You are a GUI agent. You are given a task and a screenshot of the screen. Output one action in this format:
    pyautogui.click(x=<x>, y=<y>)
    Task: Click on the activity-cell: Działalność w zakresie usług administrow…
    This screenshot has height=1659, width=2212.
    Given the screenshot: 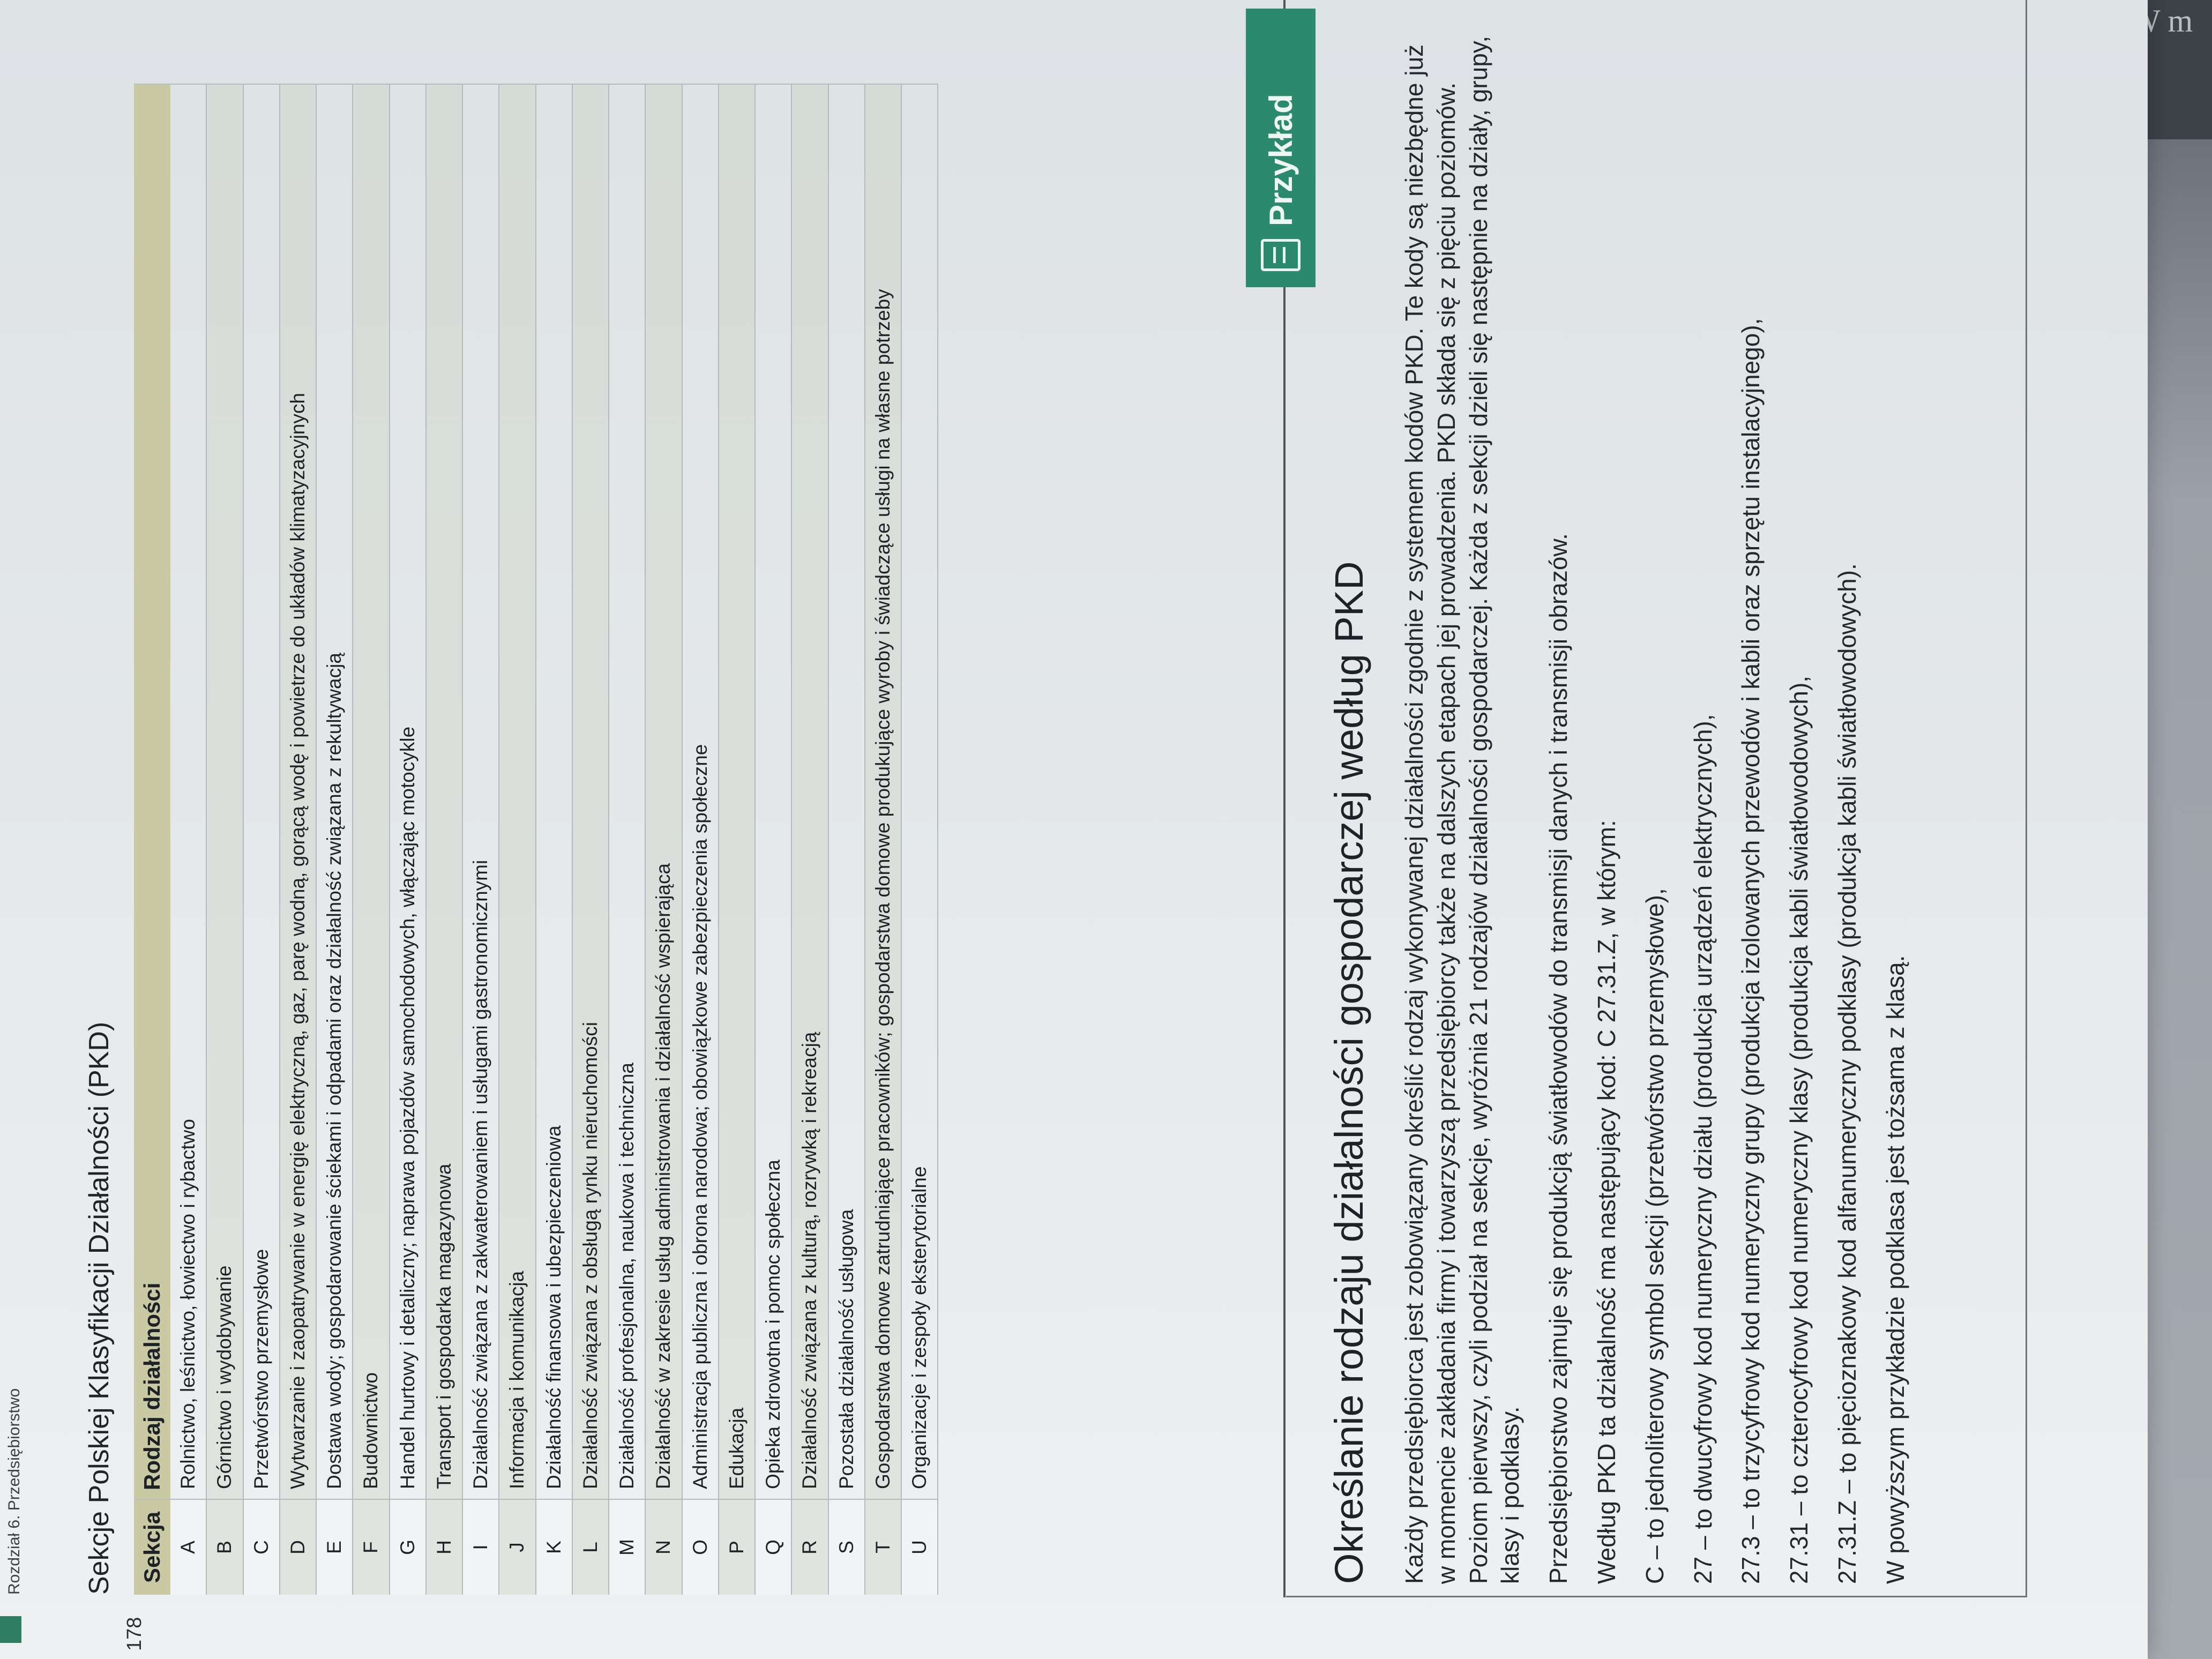 What is the action you would take?
    pyautogui.click(x=663, y=791)
    